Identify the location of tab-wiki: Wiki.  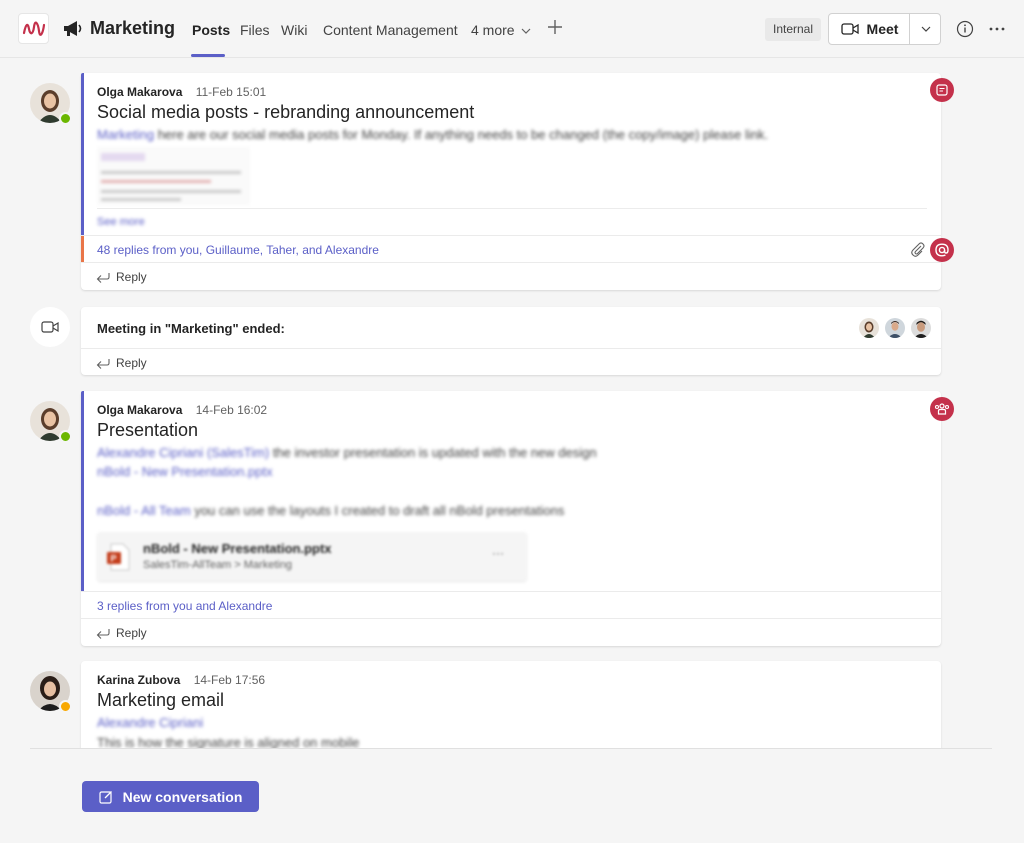
(294, 30).